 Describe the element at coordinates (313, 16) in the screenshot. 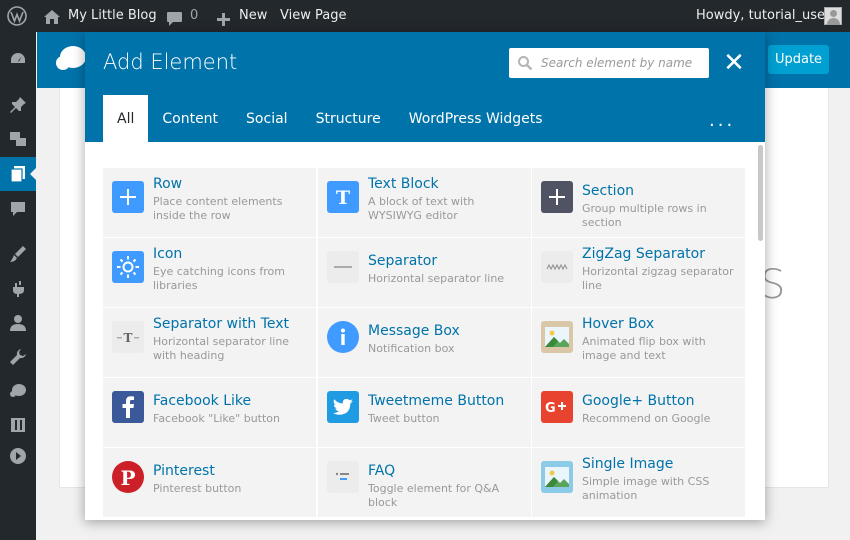

I see `view-page-link: View Page` at that location.